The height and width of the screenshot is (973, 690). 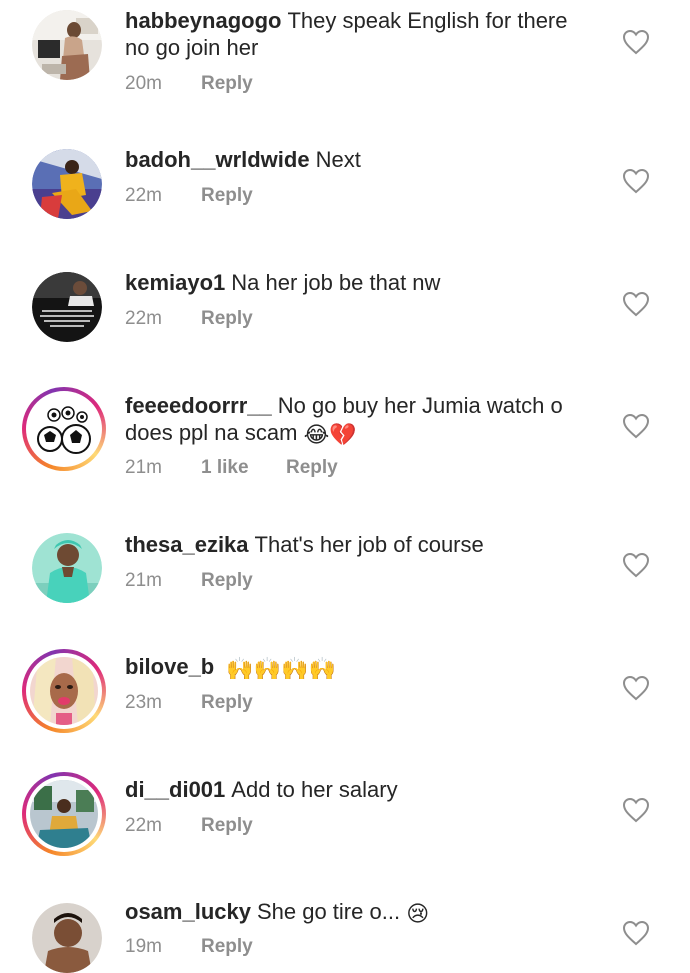 I want to click on comment-meta: 21m Reply, so click(x=189, y=581).